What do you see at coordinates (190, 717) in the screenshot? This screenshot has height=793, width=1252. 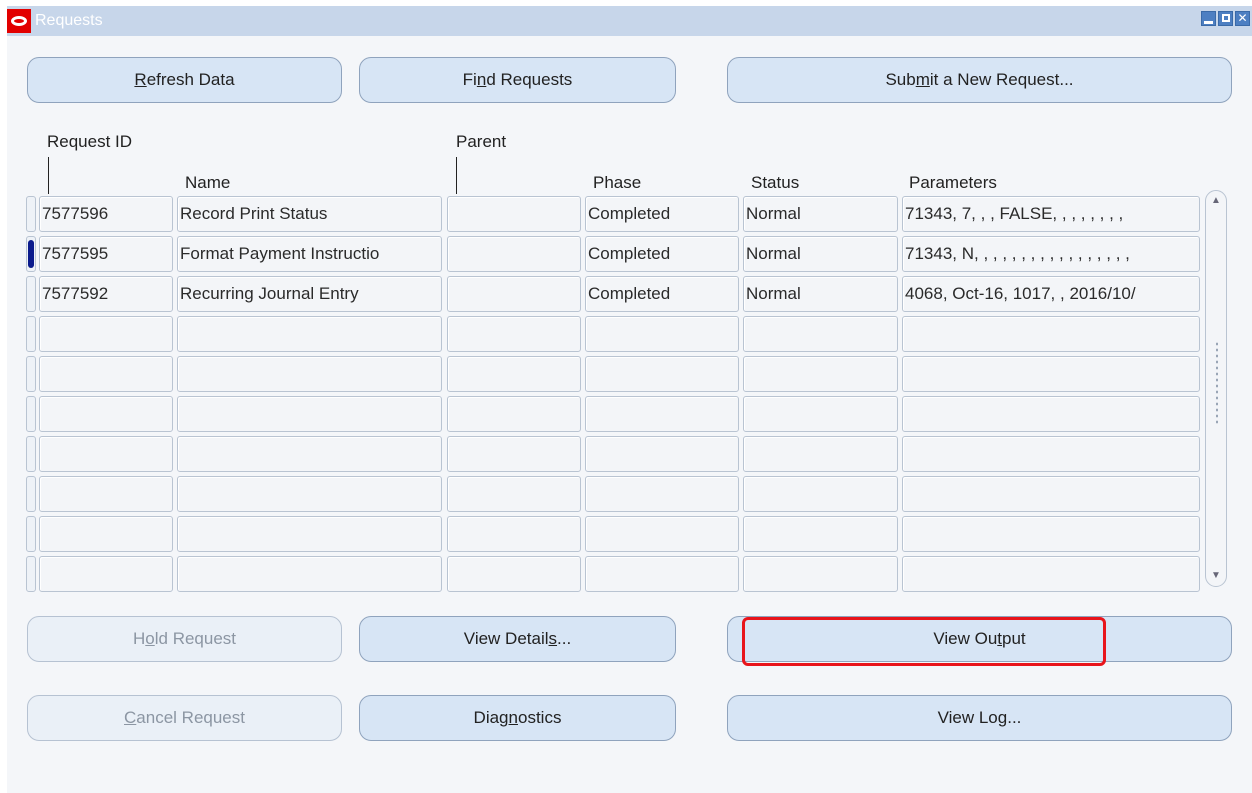 I see `button-label: ancel Request` at bounding box center [190, 717].